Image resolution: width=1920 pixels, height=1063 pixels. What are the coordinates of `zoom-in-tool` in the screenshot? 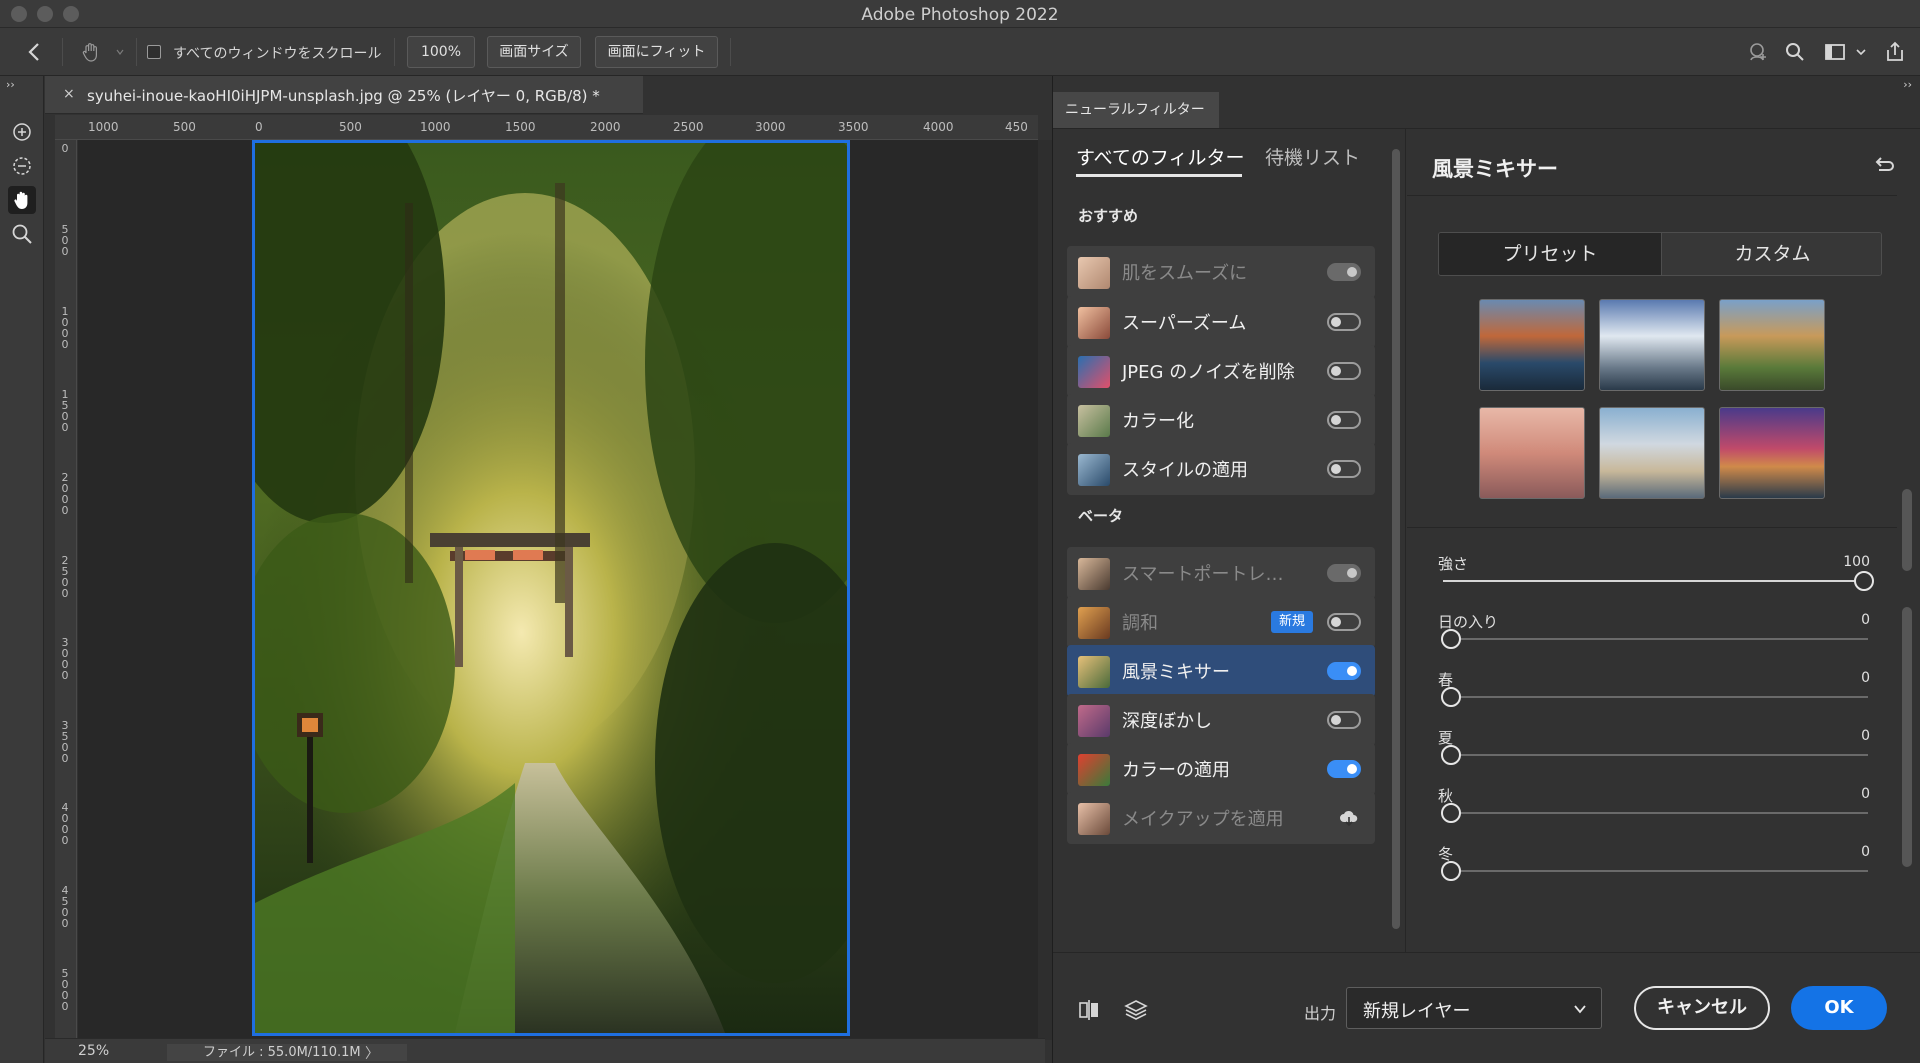 It's located at (22, 132).